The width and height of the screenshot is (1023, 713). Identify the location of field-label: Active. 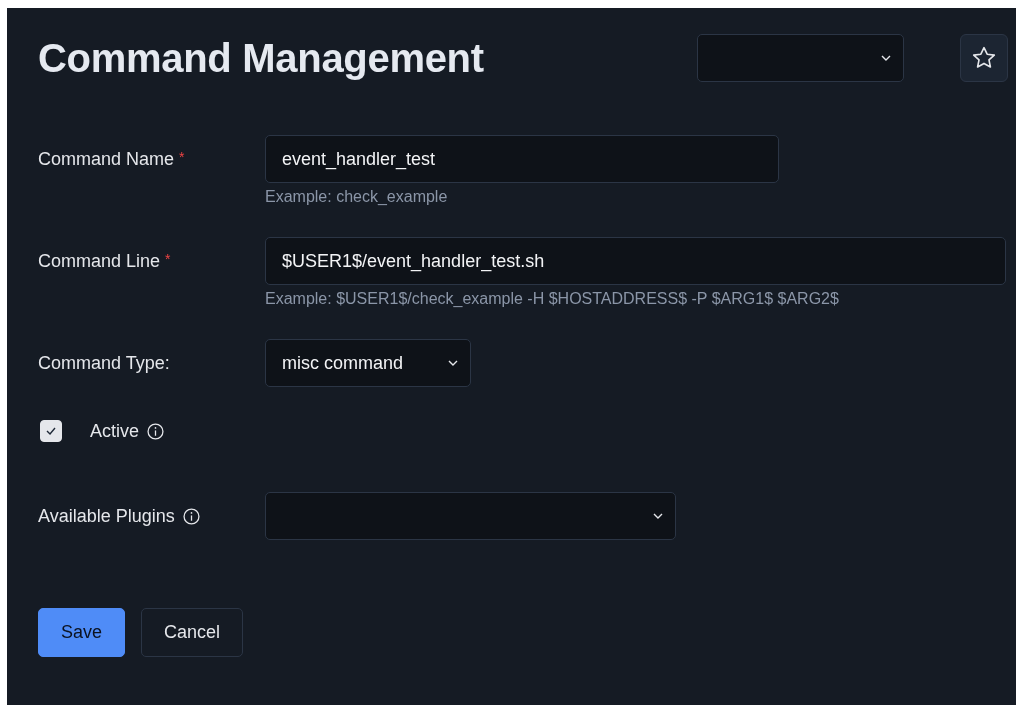
(115, 431).